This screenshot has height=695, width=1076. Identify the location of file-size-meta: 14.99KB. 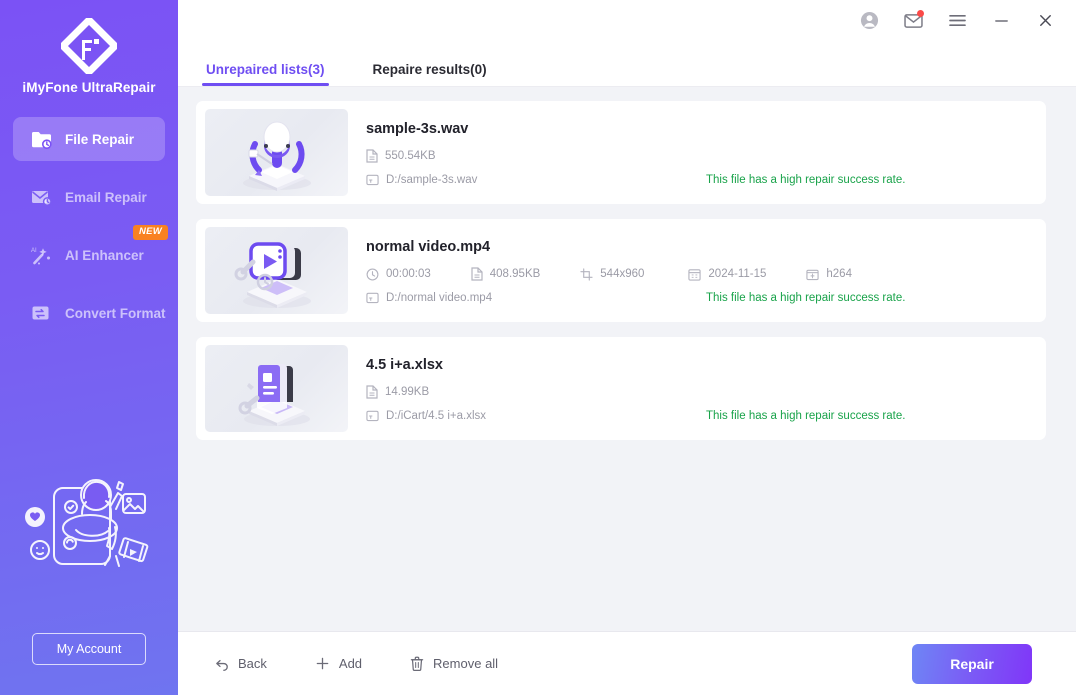
(397, 392).